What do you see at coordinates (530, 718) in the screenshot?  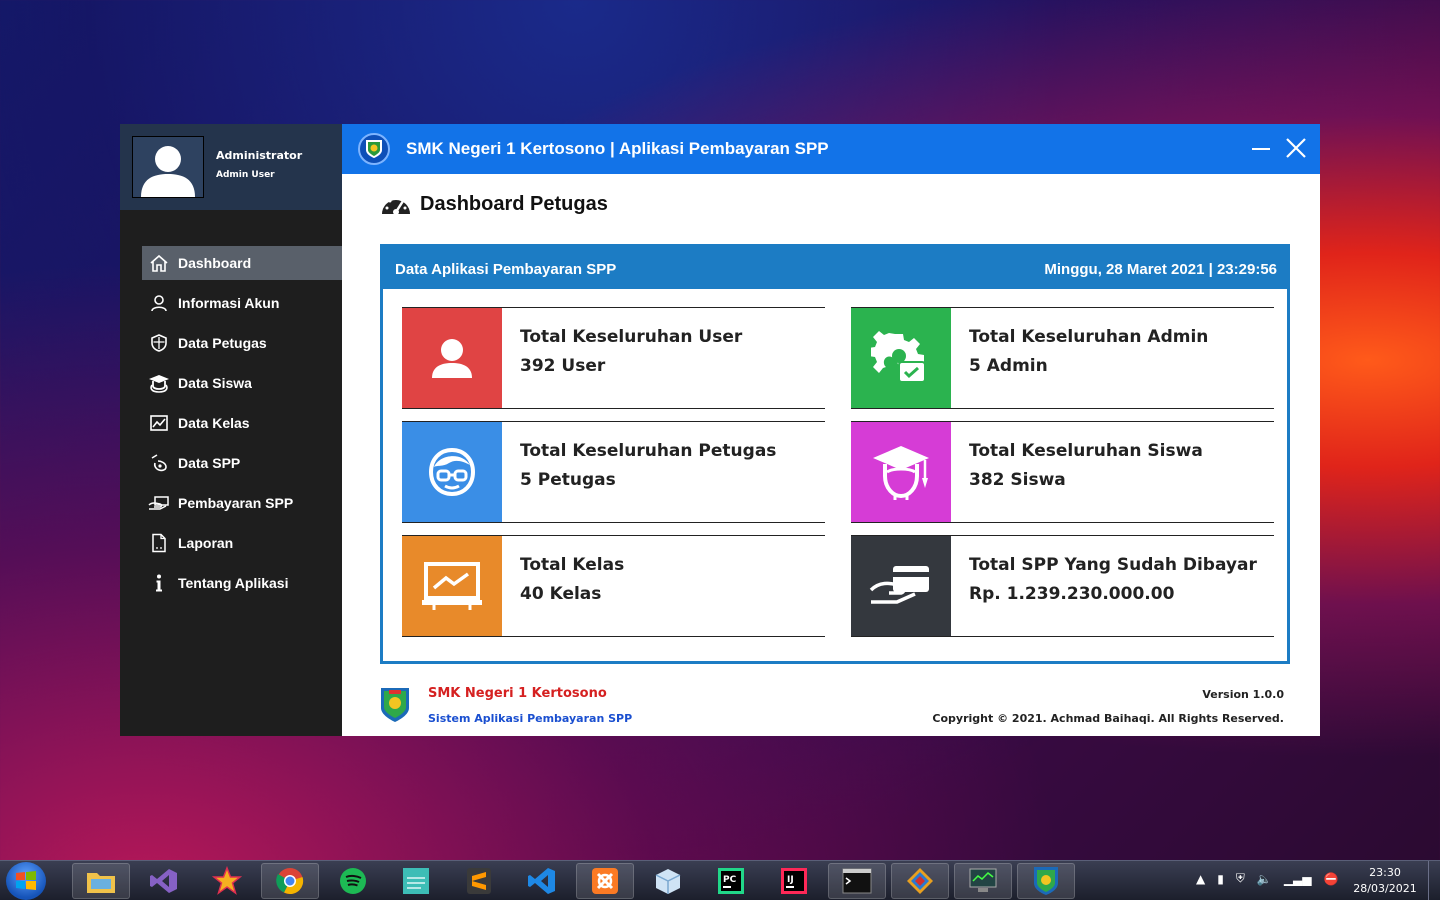 I see `footer-app-name: Sistem Aplikasi Pembayaran SPP` at bounding box center [530, 718].